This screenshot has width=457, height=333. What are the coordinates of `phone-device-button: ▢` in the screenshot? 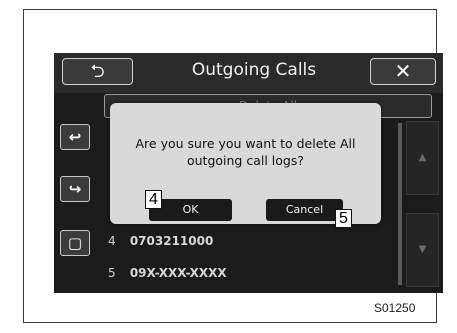 It's located at (75, 243).